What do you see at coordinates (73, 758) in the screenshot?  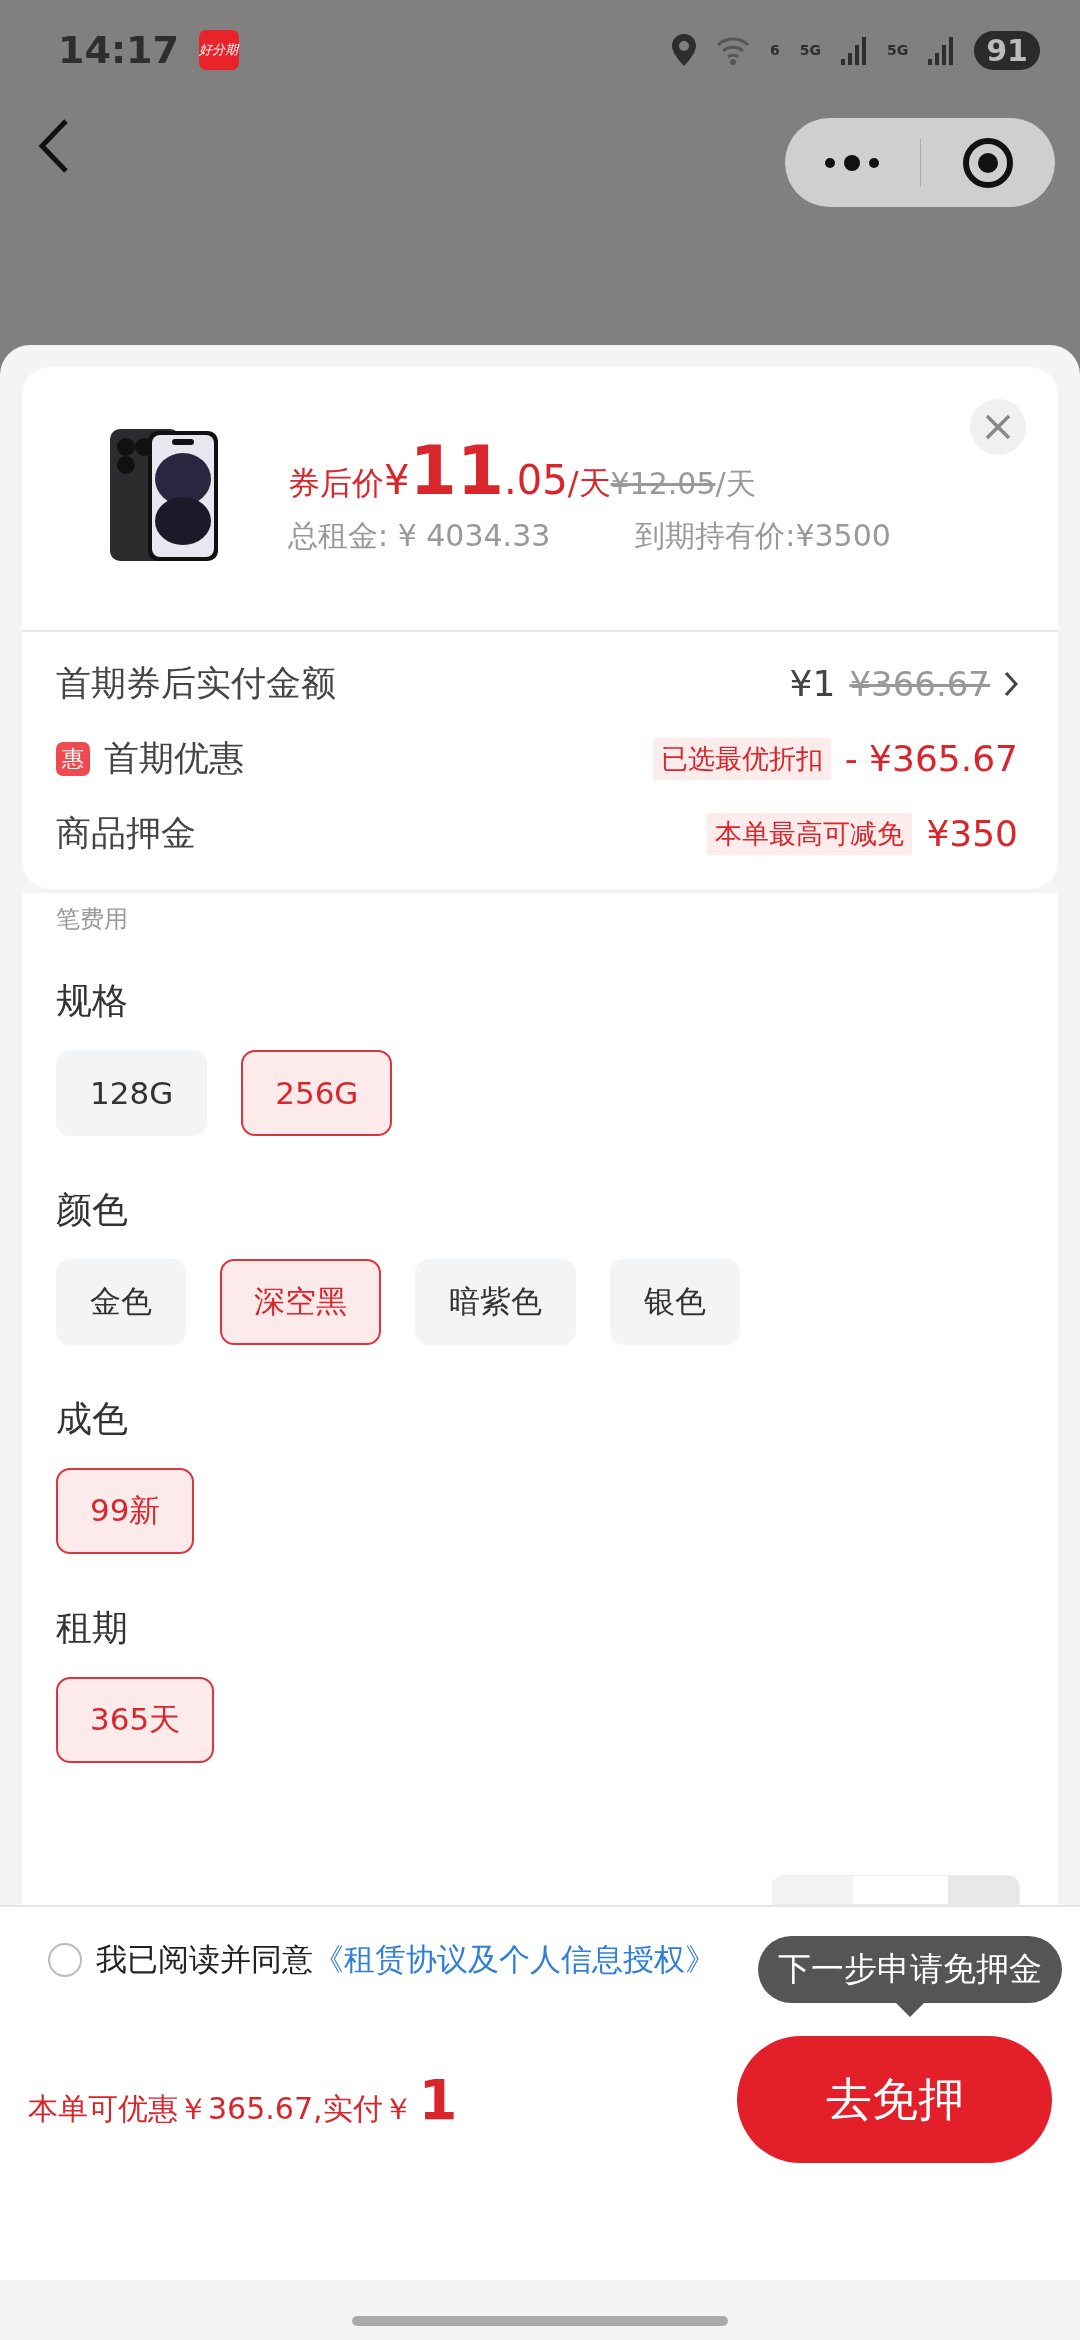 I see `discount-badge: 惠` at bounding box center [73, 758].